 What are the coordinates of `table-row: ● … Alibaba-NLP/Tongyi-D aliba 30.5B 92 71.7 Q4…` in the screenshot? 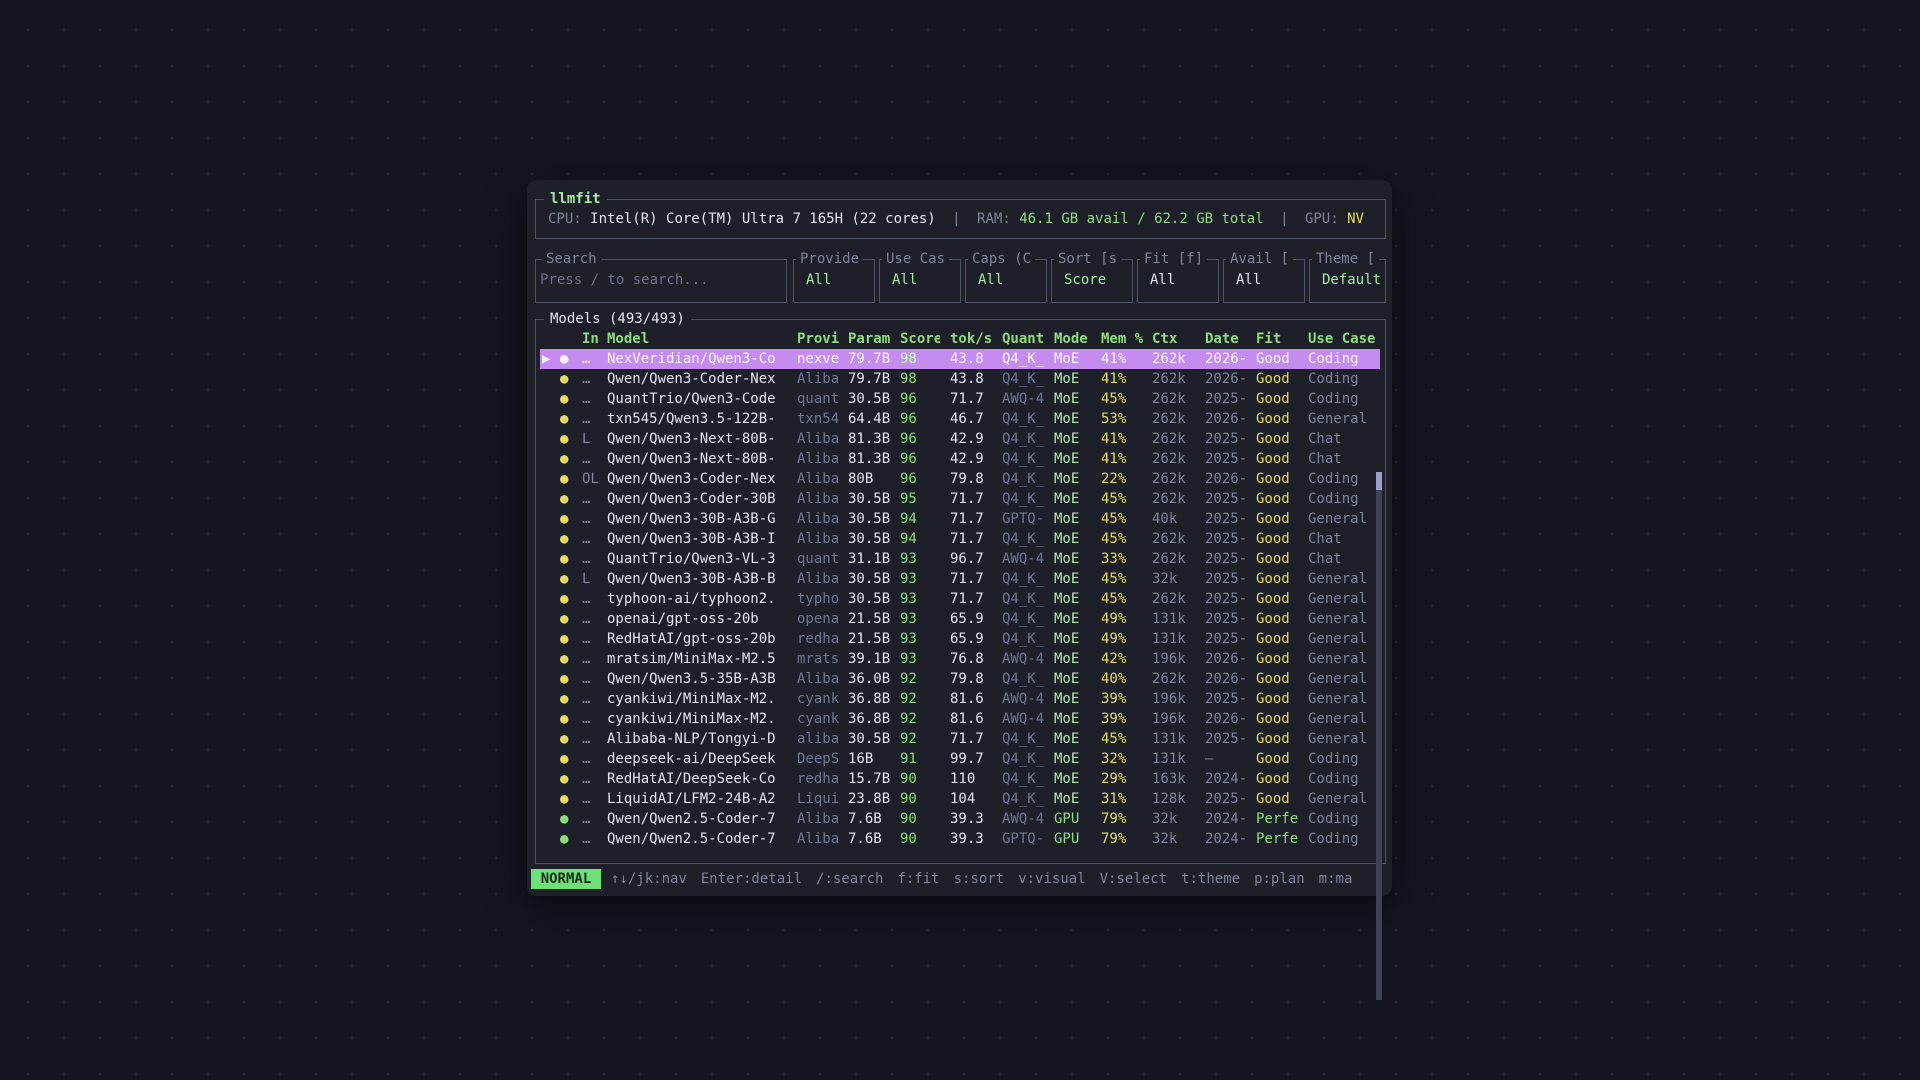 It's located at (960, 739).